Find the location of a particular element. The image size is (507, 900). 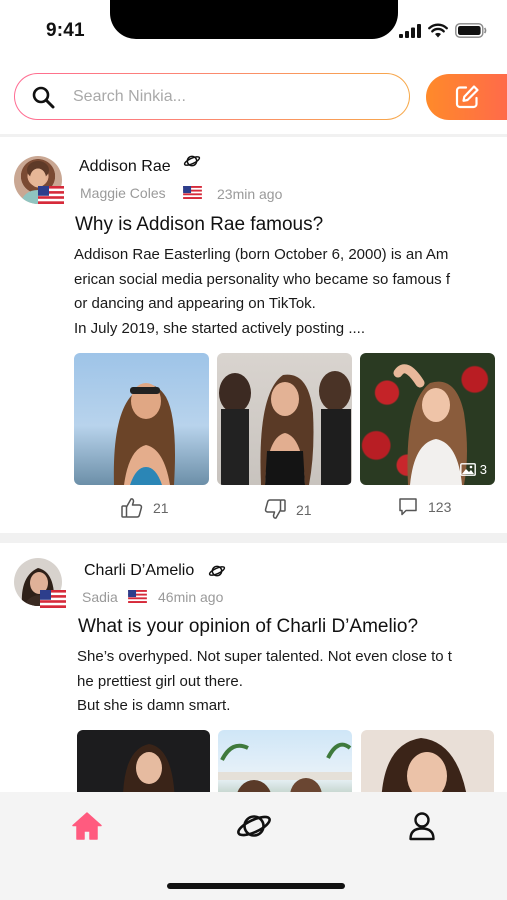

status-time: 9:41 is located at coordinates (65, 30).